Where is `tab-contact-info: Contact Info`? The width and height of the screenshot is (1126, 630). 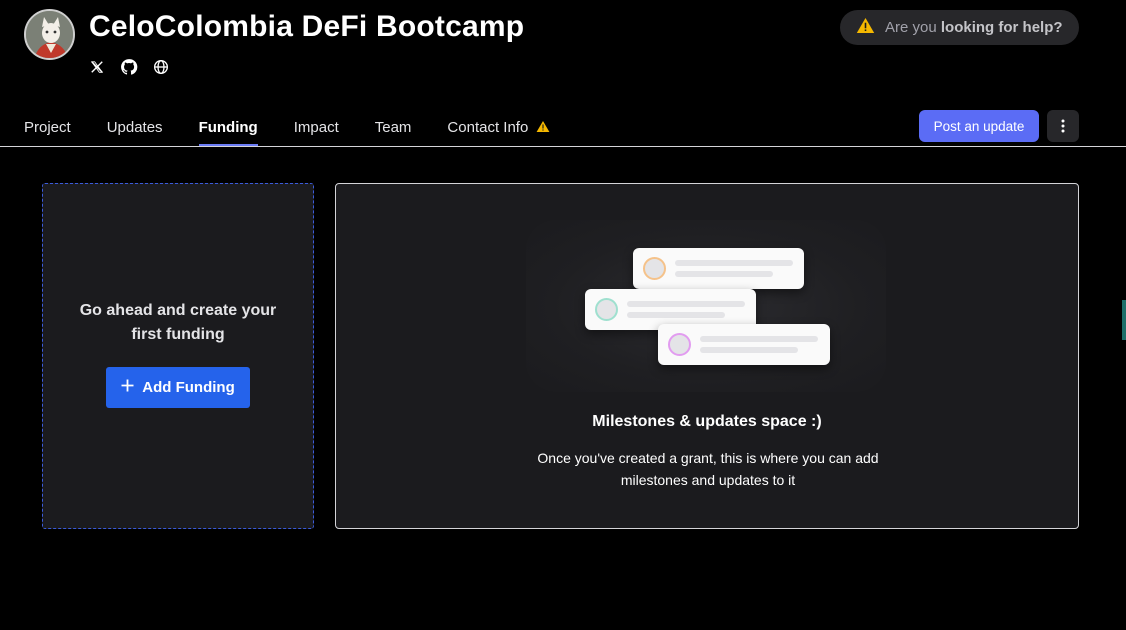 tab-contact-info: Contact Info is located at coordinates (498, 127).